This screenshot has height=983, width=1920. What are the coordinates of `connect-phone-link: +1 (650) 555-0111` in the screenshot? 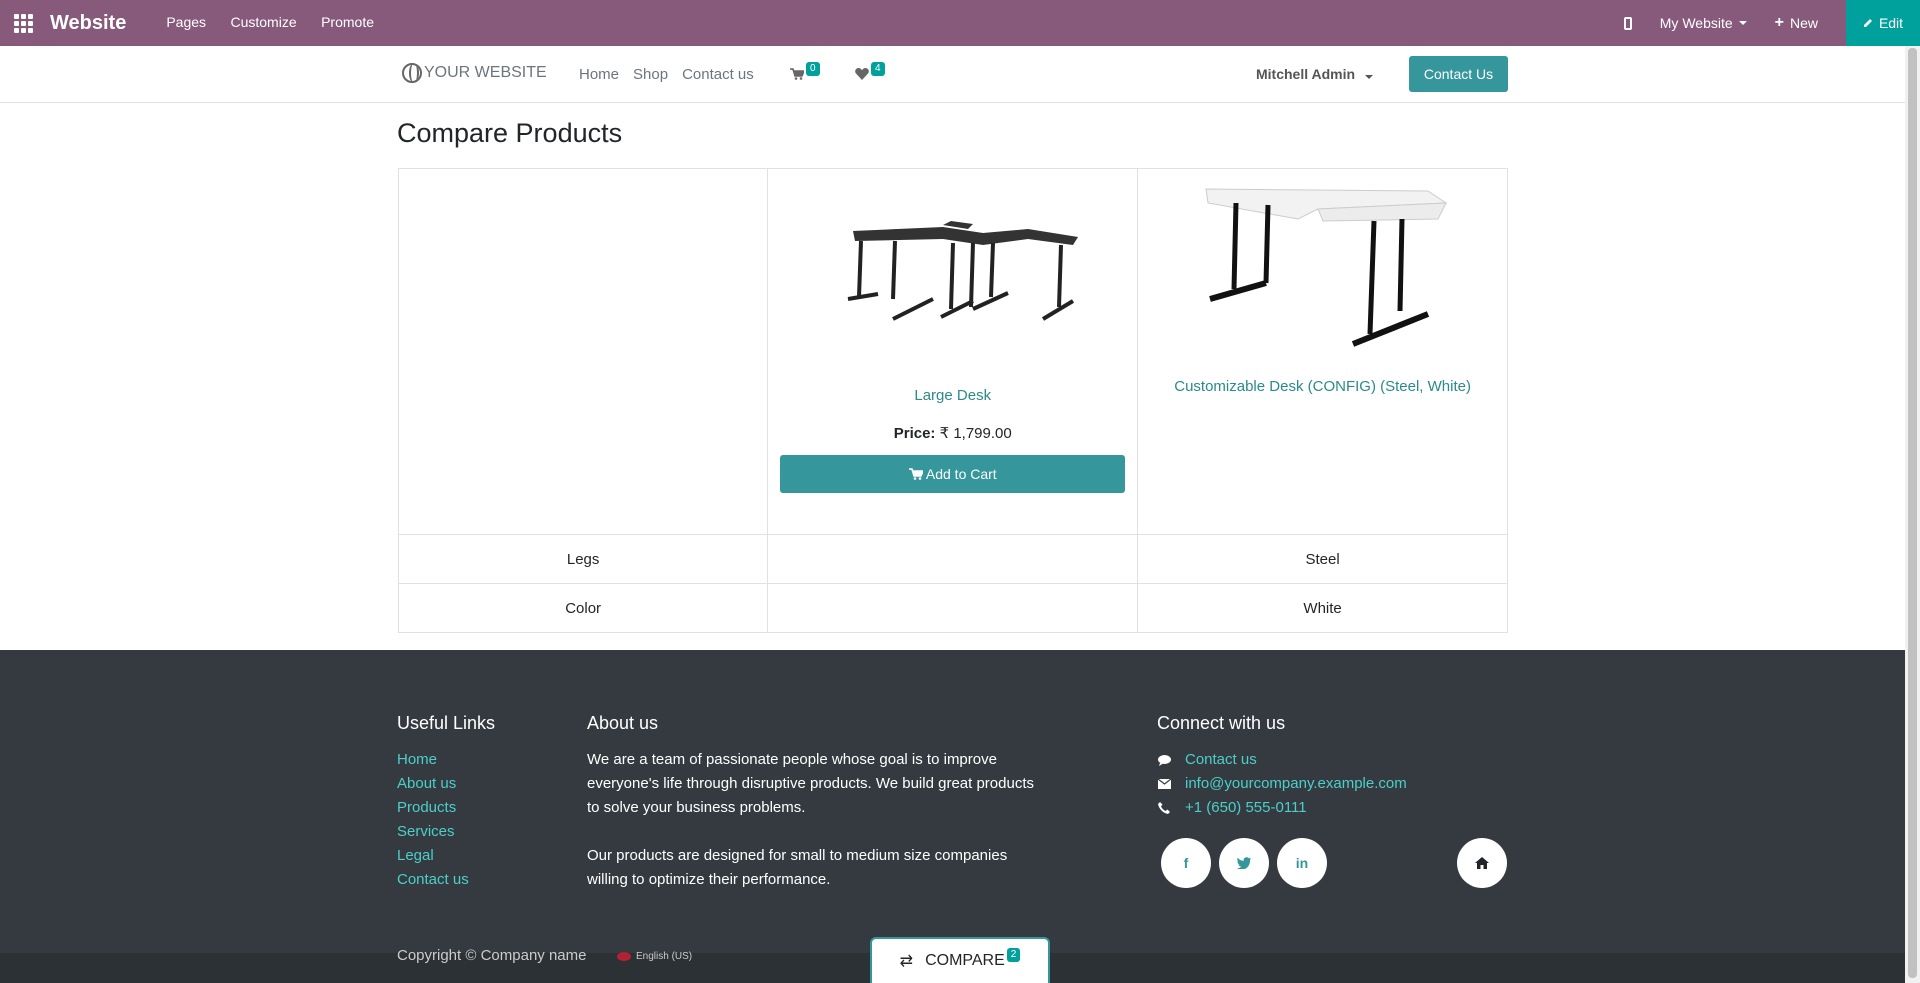 It's located at (1337, 808).